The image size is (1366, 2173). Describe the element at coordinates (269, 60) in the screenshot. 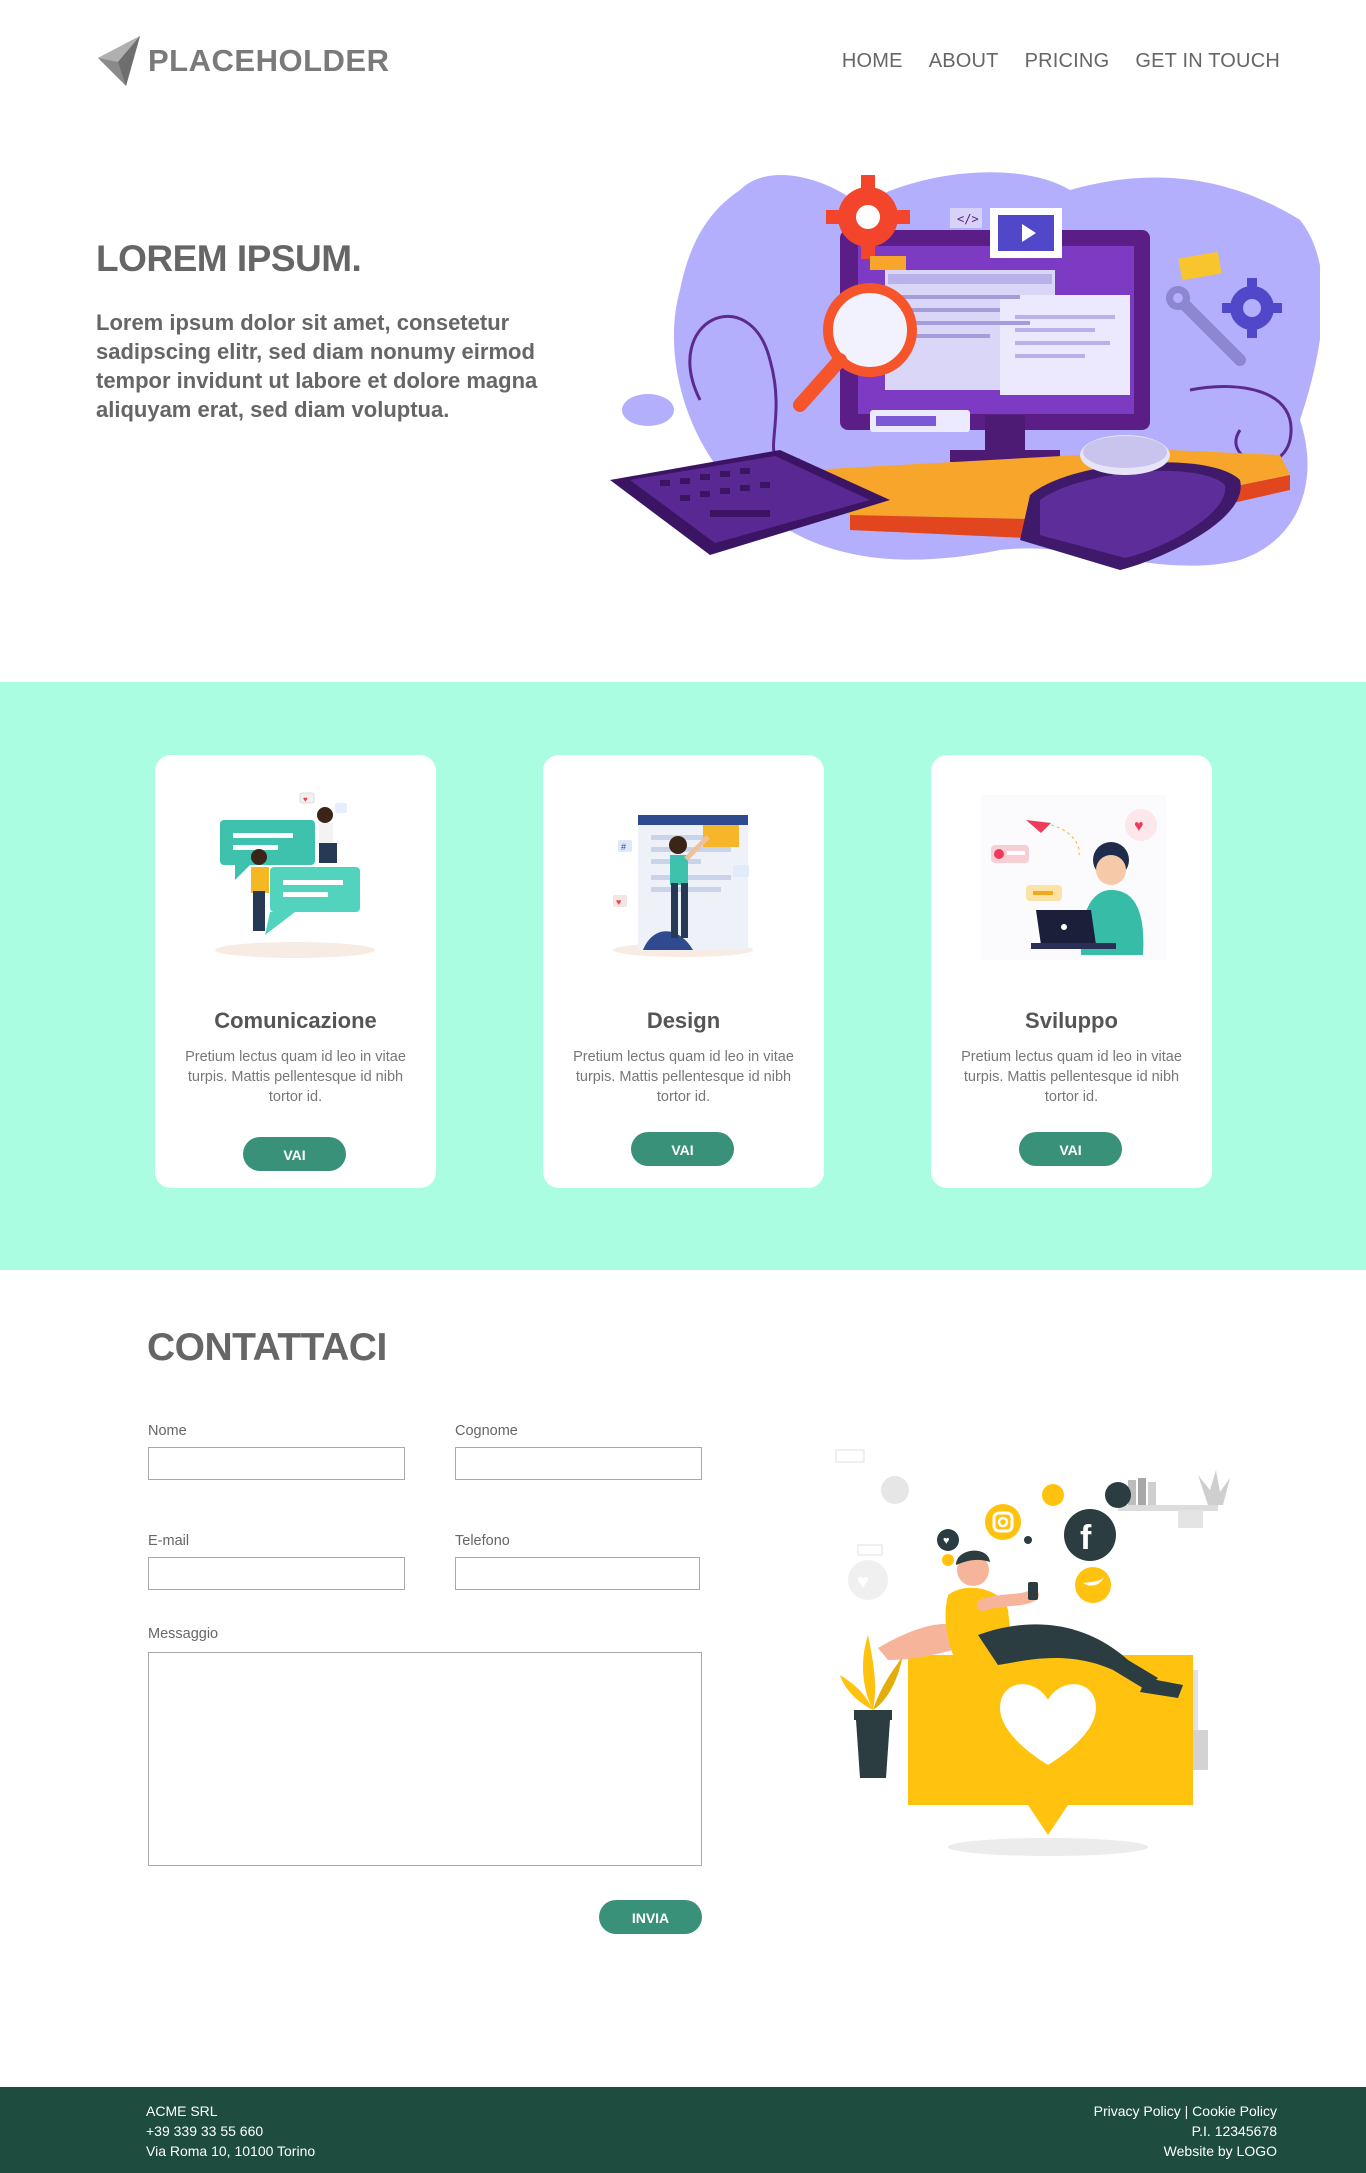

I see `logo-text: PLACEHOLDER` at that location.